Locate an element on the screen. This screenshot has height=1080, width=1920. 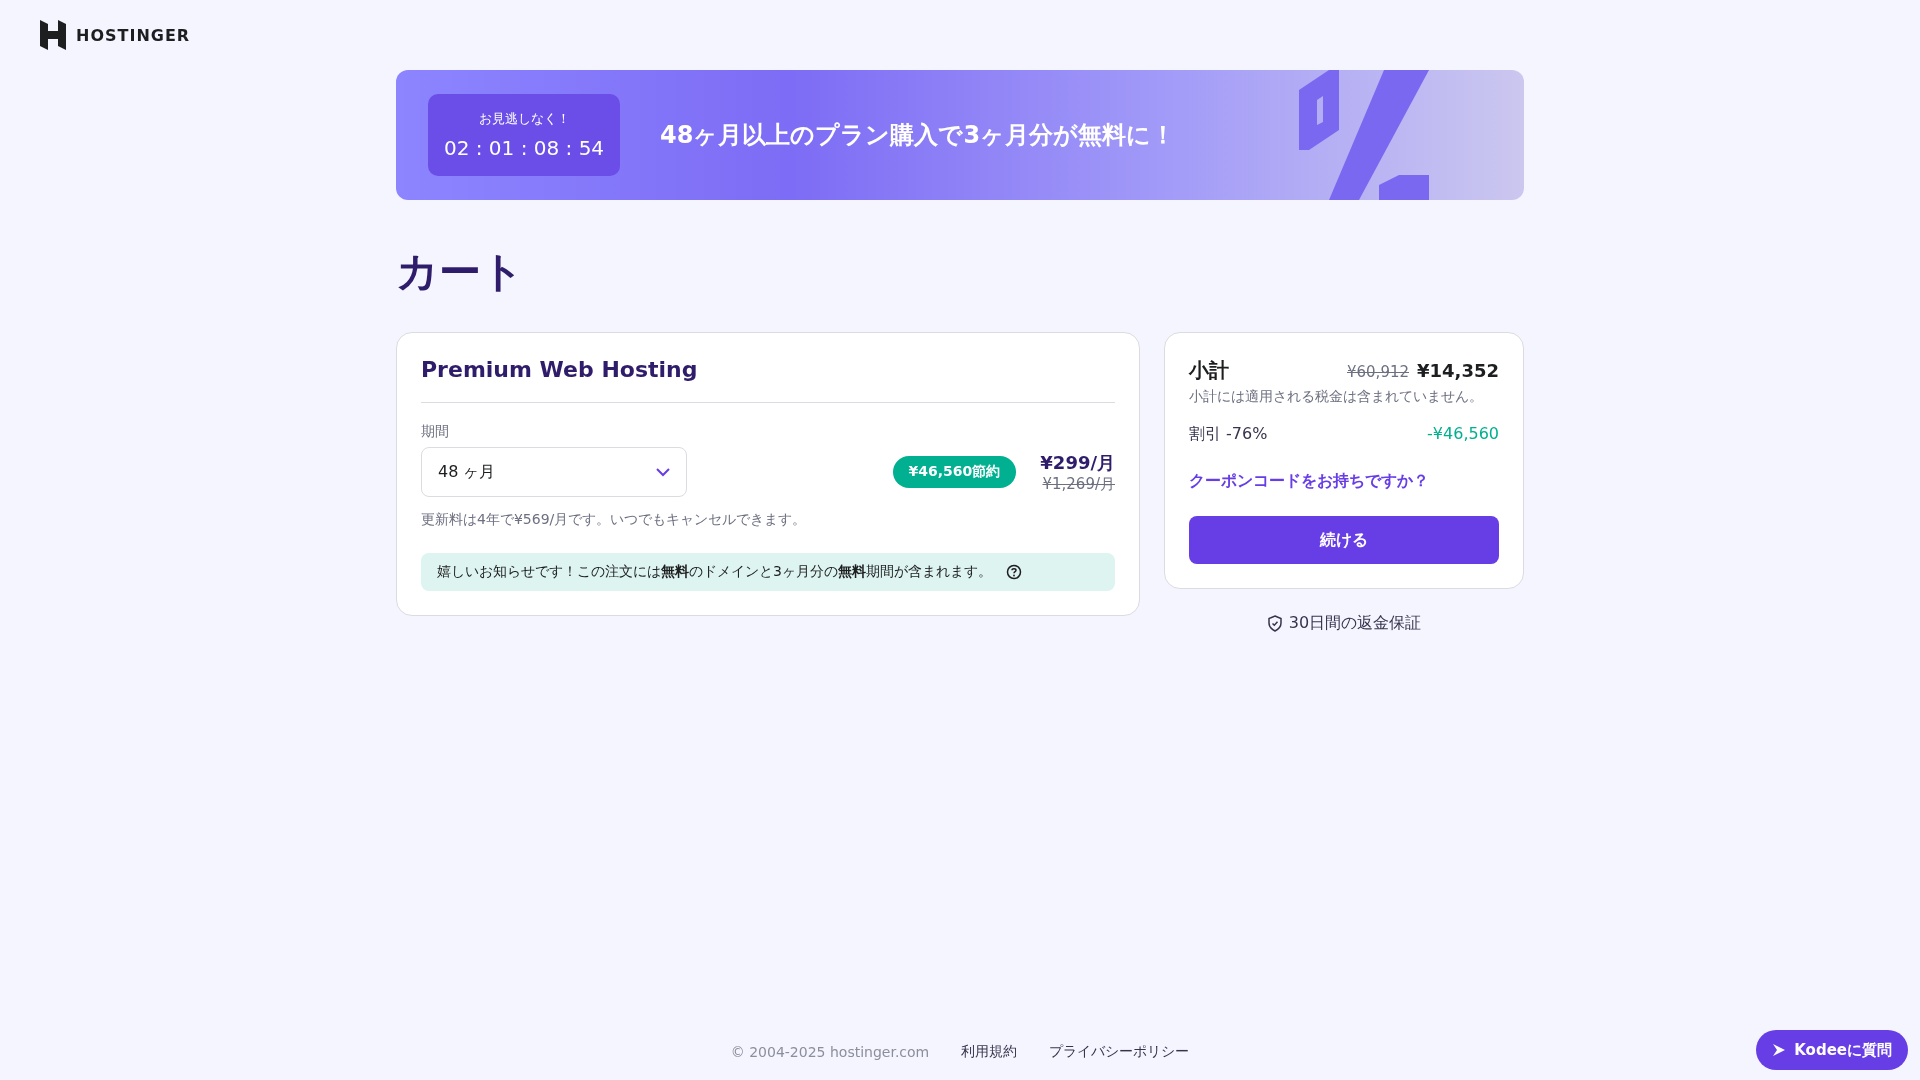
monthly-price: ¥299/月 is located at coordinates (1077, 462).